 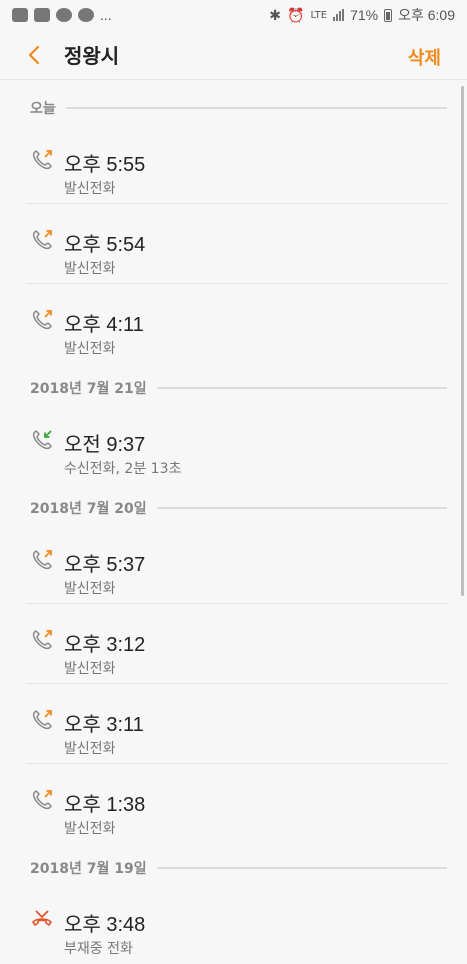 What do you see at coordinates (105, 925) in the screenshot?
I see `call-time: 오후 3:48` at bounding box center [105, 925].